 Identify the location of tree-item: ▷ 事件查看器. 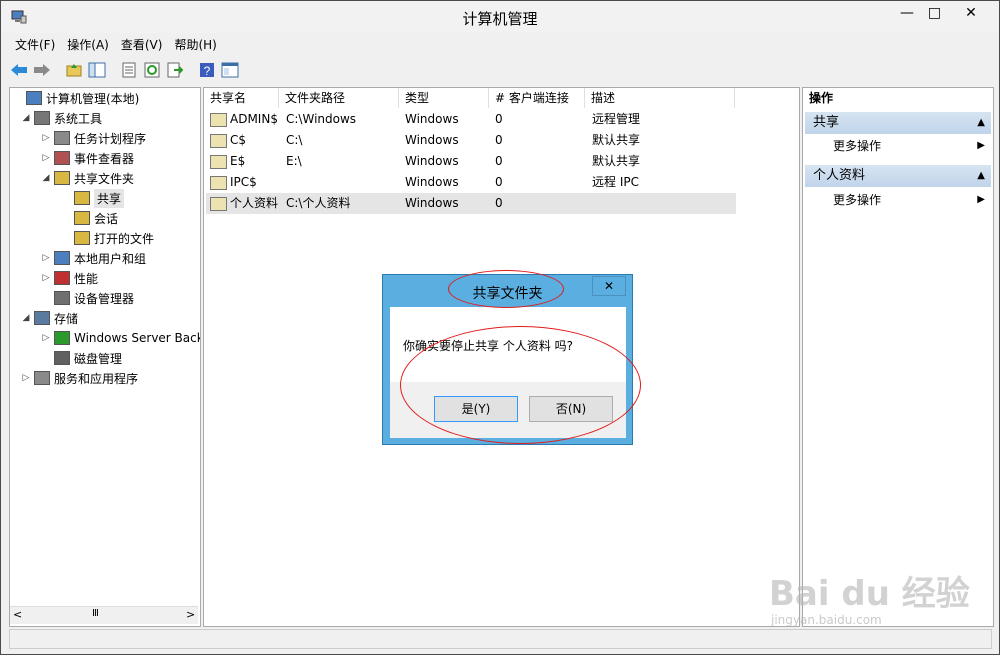
(87, 158).